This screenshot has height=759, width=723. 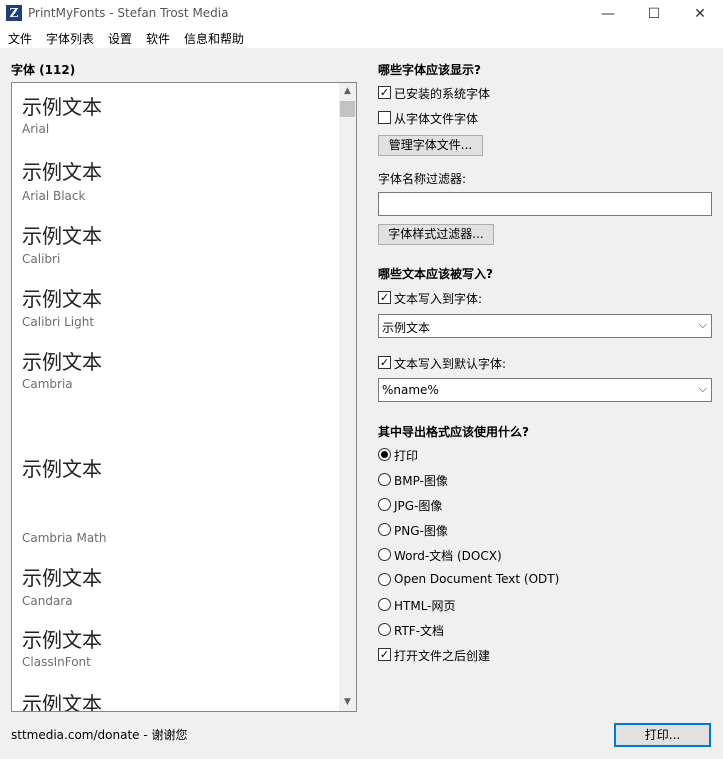 What do you see at coordinates (384, 629) in the screenshot?
I see `export-radio-rtf` at bounding box center [384, 629].